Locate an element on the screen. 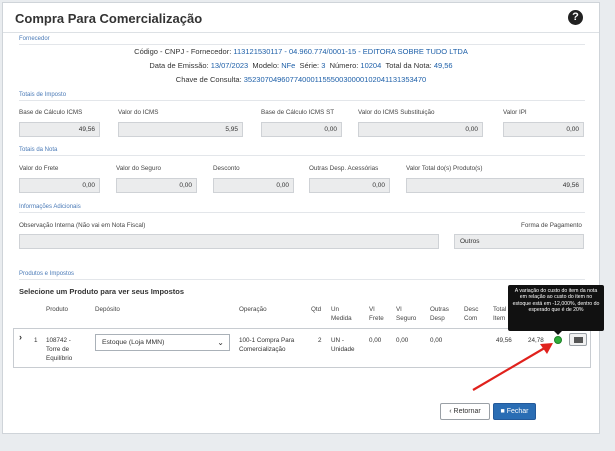  frete-label: Valor do Frete is located at coordinates (39, 168).